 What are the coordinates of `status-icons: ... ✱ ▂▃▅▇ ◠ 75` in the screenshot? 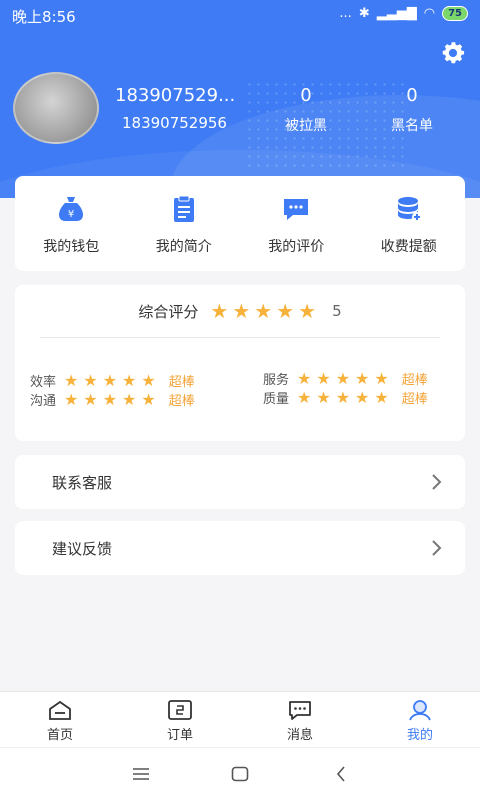 It's located at (403, 13).